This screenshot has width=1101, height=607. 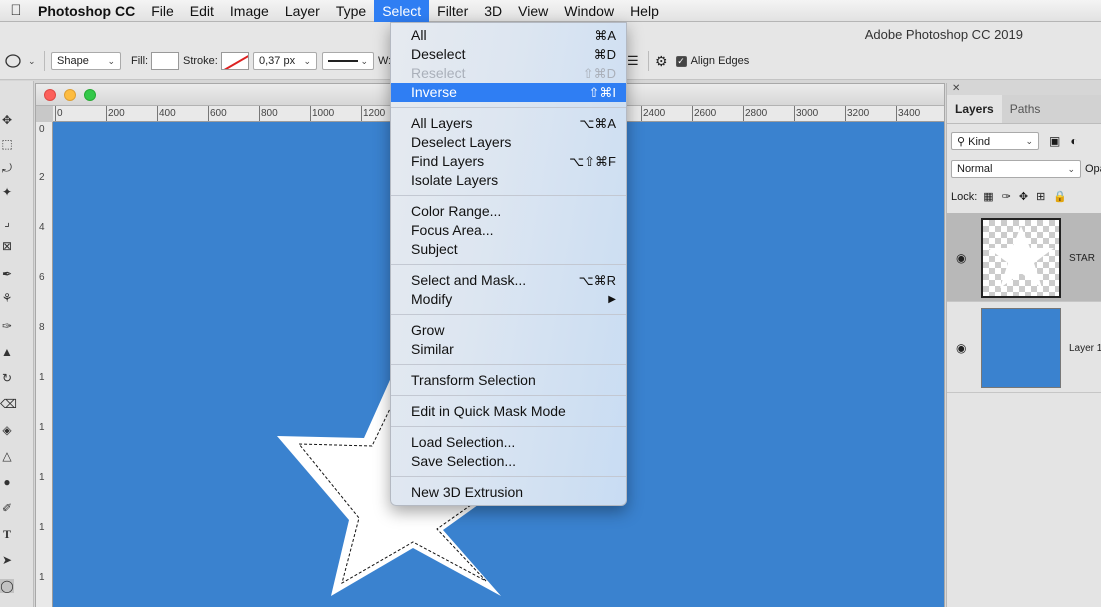 What do you see at coordinates (592, 161) in the screenshot?
I see `menu-item-shortcut: ⌥⇧⌘F` at bounding box center [592, 161].